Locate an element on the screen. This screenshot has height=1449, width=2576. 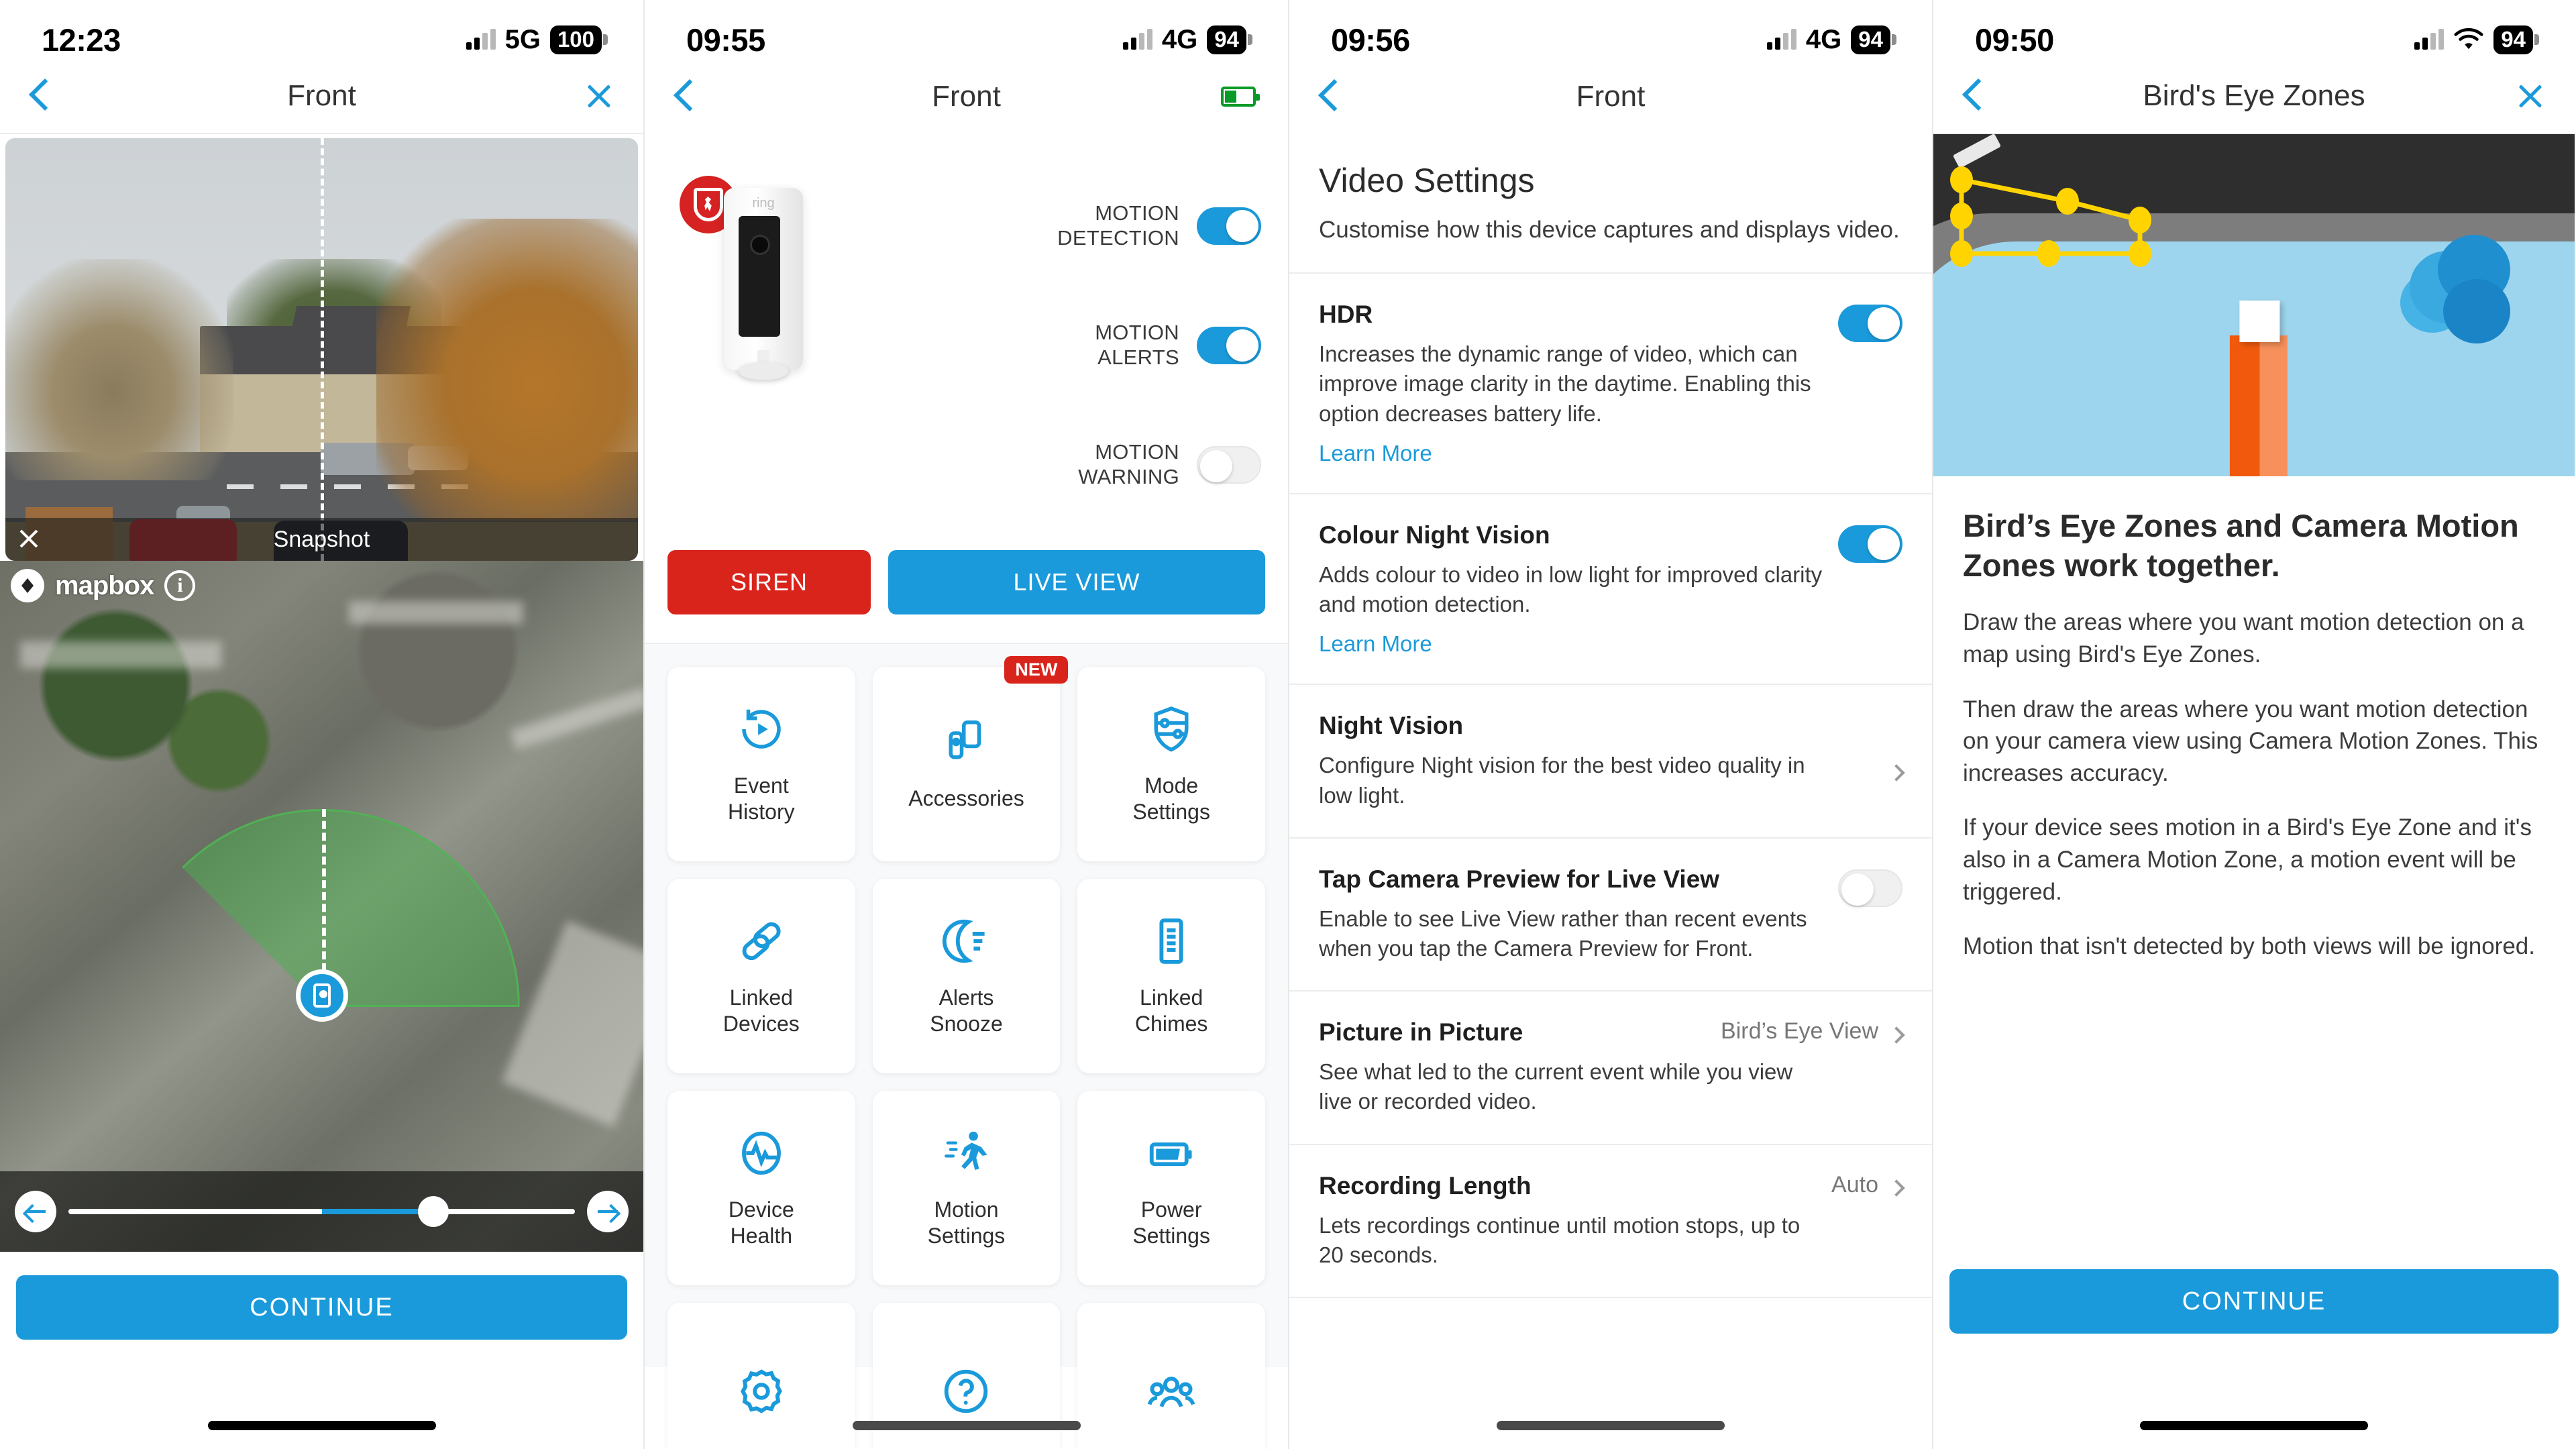
rotate-left-button is located at coordinates (35, 1211).